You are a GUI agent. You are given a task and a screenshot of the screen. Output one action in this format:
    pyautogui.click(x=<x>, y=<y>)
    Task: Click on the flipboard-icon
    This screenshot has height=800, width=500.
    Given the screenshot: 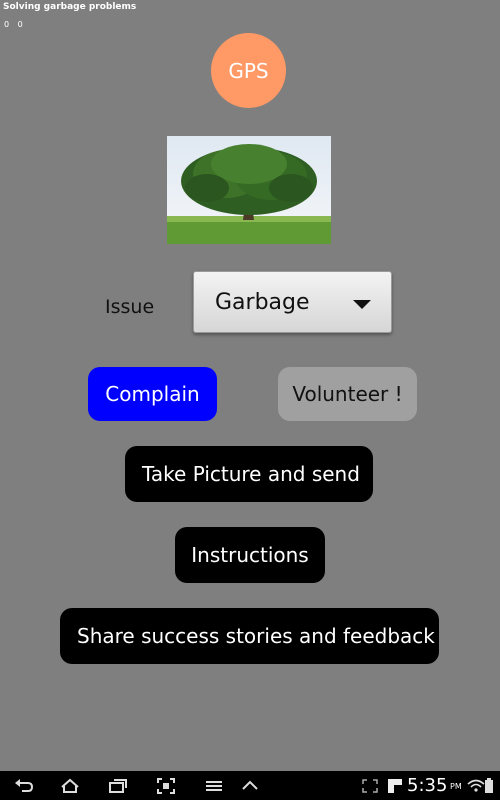 What is the action you would take?
    pyautogui.click(x=395, y=786)
    